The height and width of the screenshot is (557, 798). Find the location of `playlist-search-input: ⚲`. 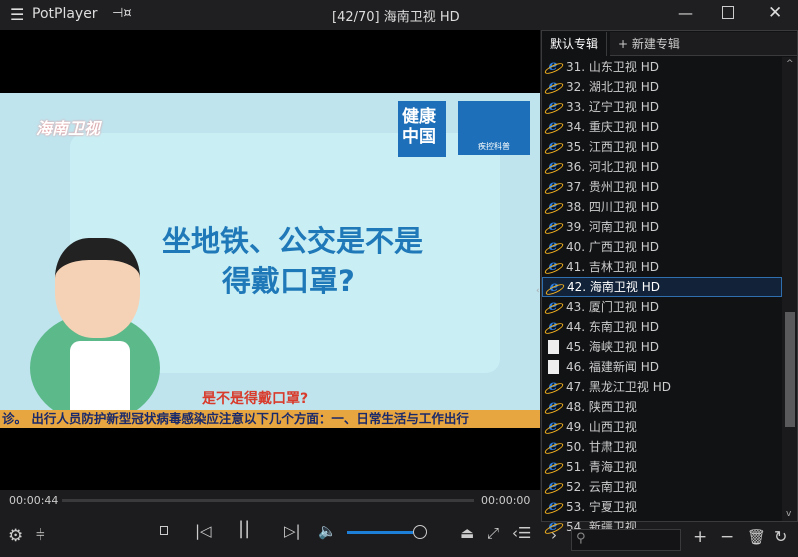

playlist-search-input: ⚲ is located at coordinates (626, 540).